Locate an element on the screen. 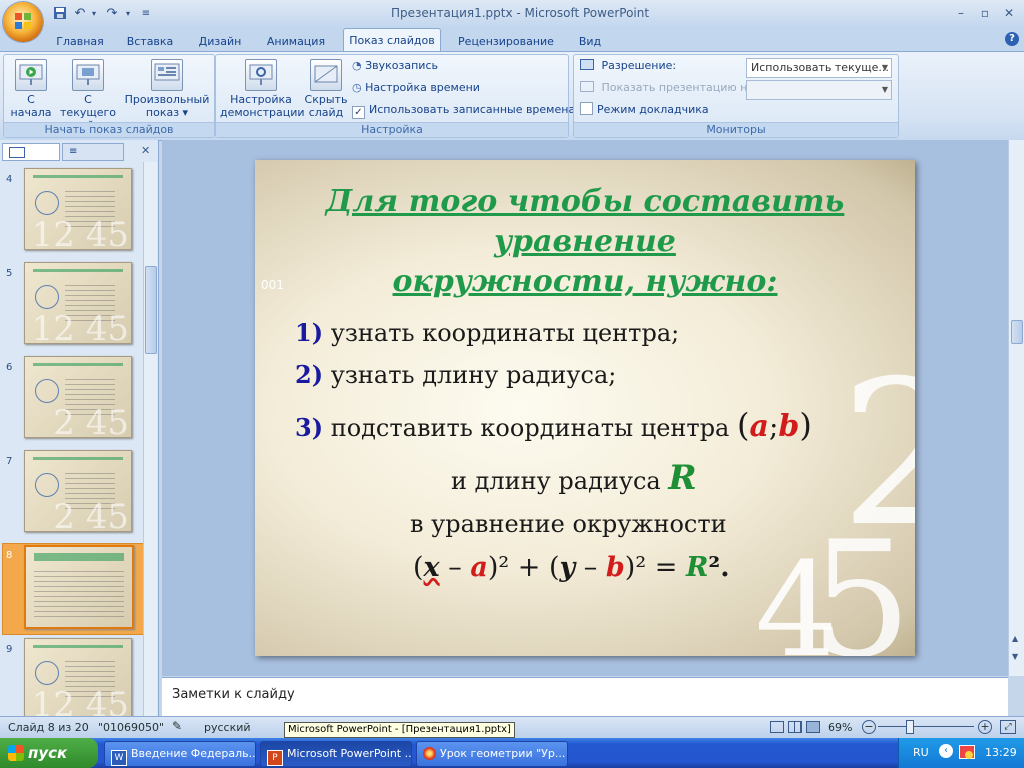  eq-part: – is located at coordinates (590, 567).